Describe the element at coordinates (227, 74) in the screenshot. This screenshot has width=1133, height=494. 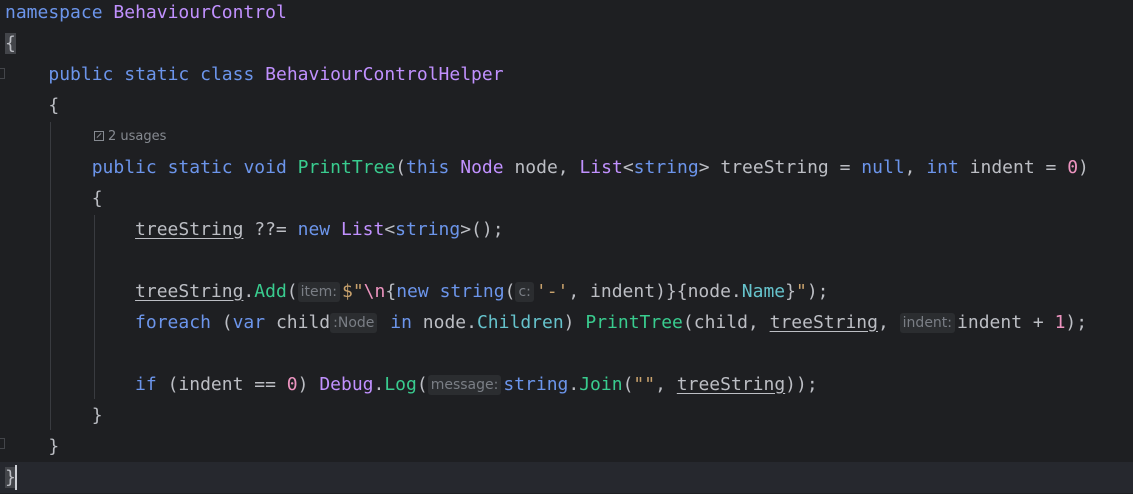
I see `code-token: class` at that location.